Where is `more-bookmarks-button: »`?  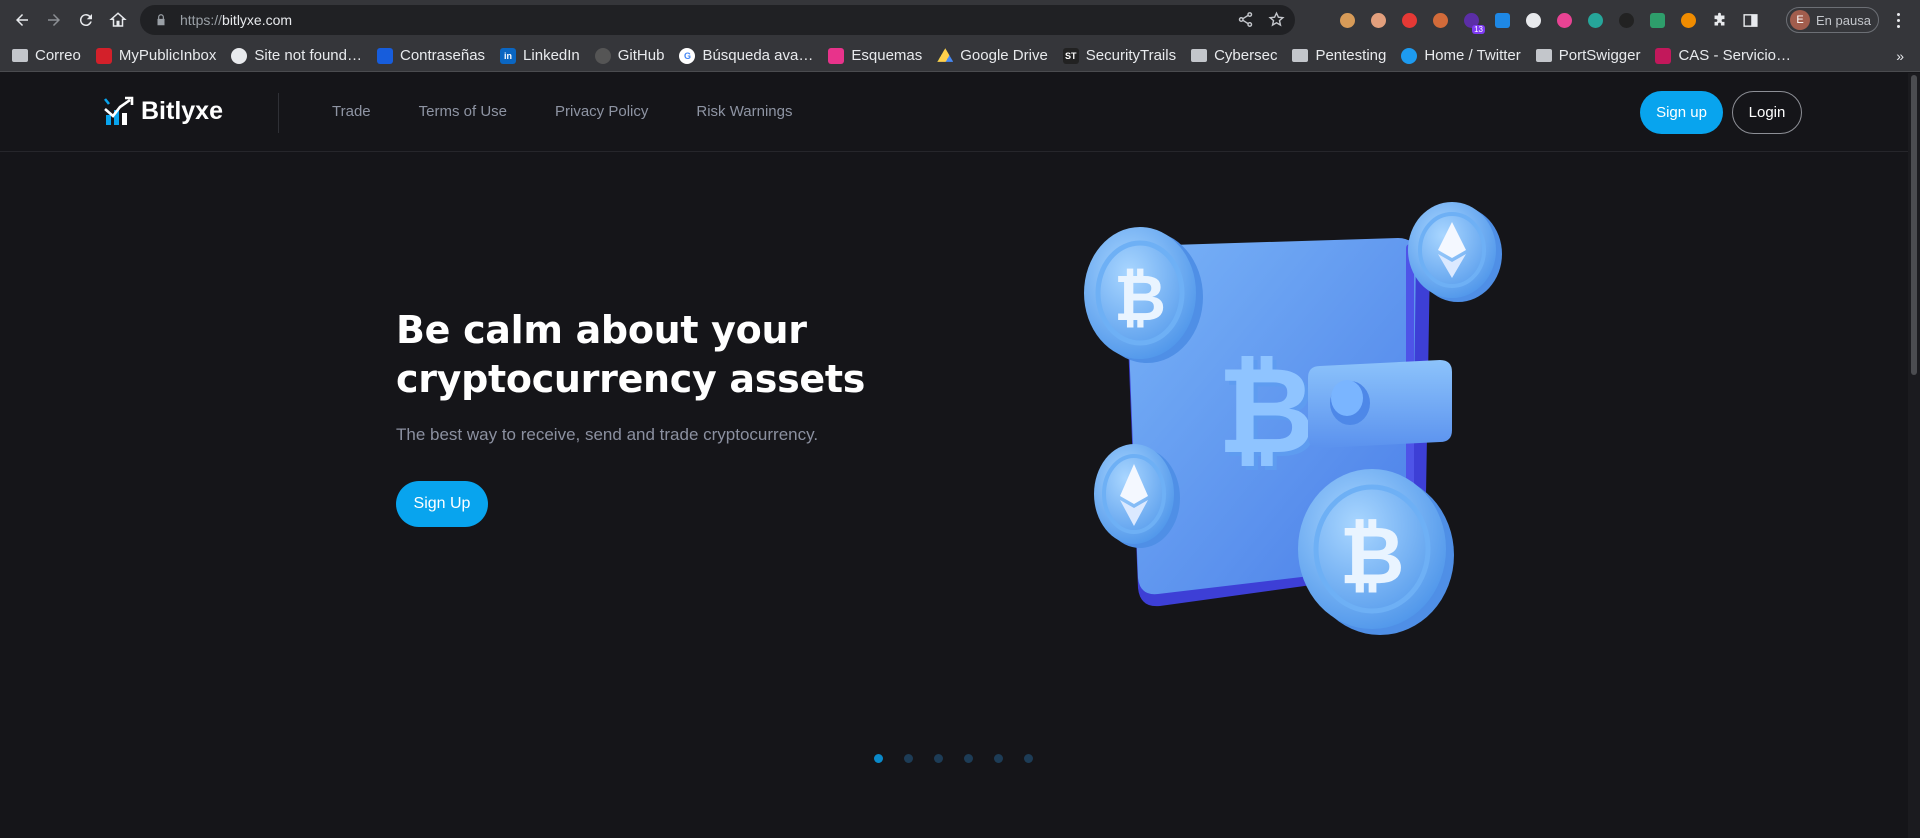
more-bookmarks-button: » is located at coordinates (1900, 56).